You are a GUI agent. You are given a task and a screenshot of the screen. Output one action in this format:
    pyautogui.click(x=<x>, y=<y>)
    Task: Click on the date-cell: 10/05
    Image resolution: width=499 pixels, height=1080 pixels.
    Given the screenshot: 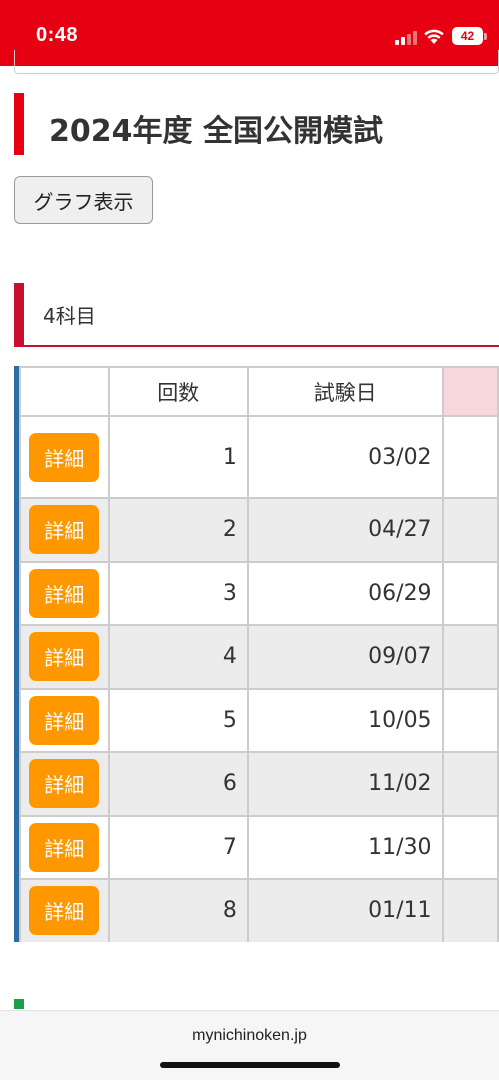 What is the action you would take?
    pyautogui.click(x=345, y=720)
    